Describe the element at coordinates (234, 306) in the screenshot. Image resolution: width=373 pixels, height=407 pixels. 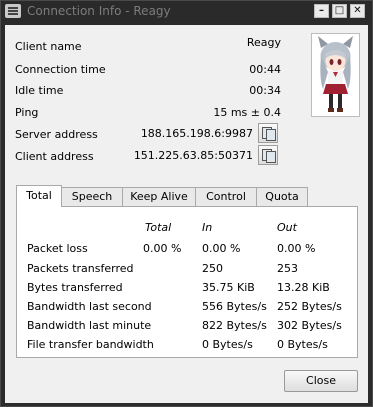
I see `stat-bw-second-in: 556 Bytes/s` at that location.